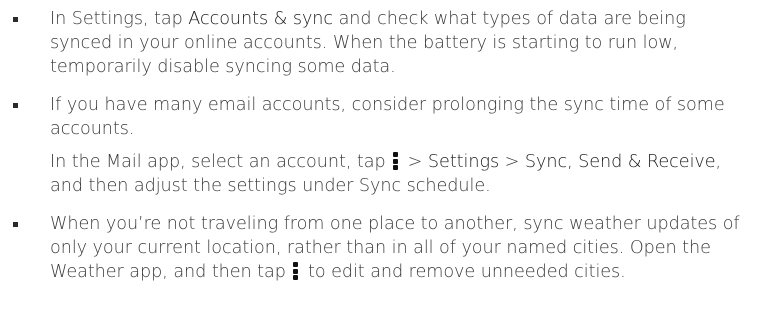  What do you see at coordinates (119, 19) in the screenshot?
I see `text-run: In Settings, tap` at bounding box center [119, 19].